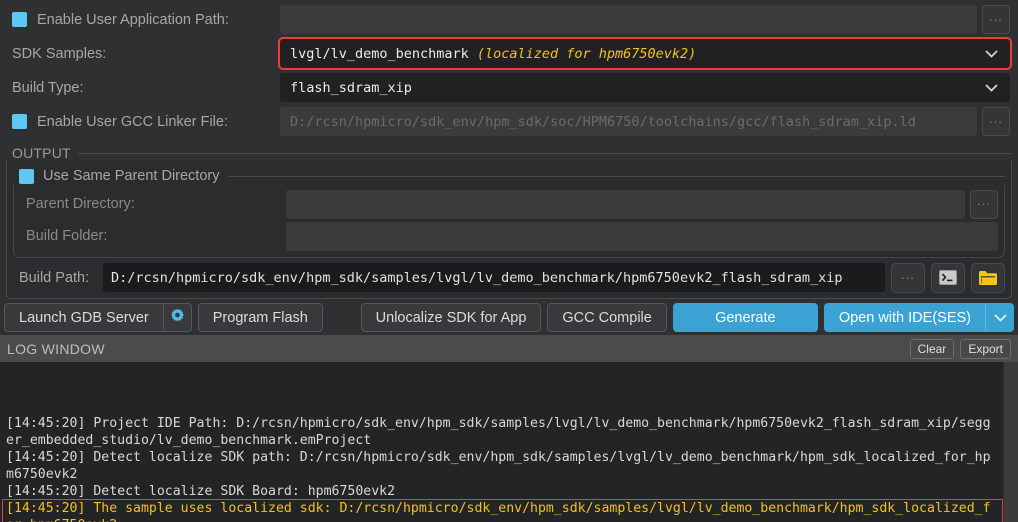 The width and height of the screenshot is (1018, 522). I want to click on parent-directory-label: Parent Directory:, so click(80, 204).